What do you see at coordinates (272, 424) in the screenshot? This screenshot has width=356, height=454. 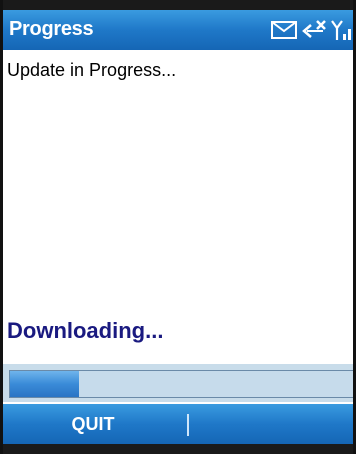 I see `right-softkey` at bounding box center [272, 424].